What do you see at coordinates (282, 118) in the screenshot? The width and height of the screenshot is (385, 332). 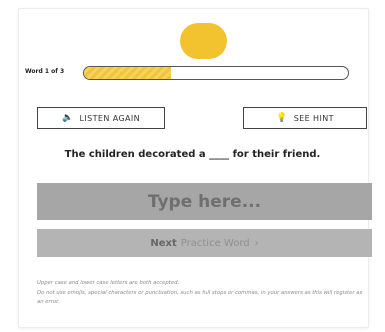 I see `lightbulb-icon: 💡` at bounding box center [282, 118].